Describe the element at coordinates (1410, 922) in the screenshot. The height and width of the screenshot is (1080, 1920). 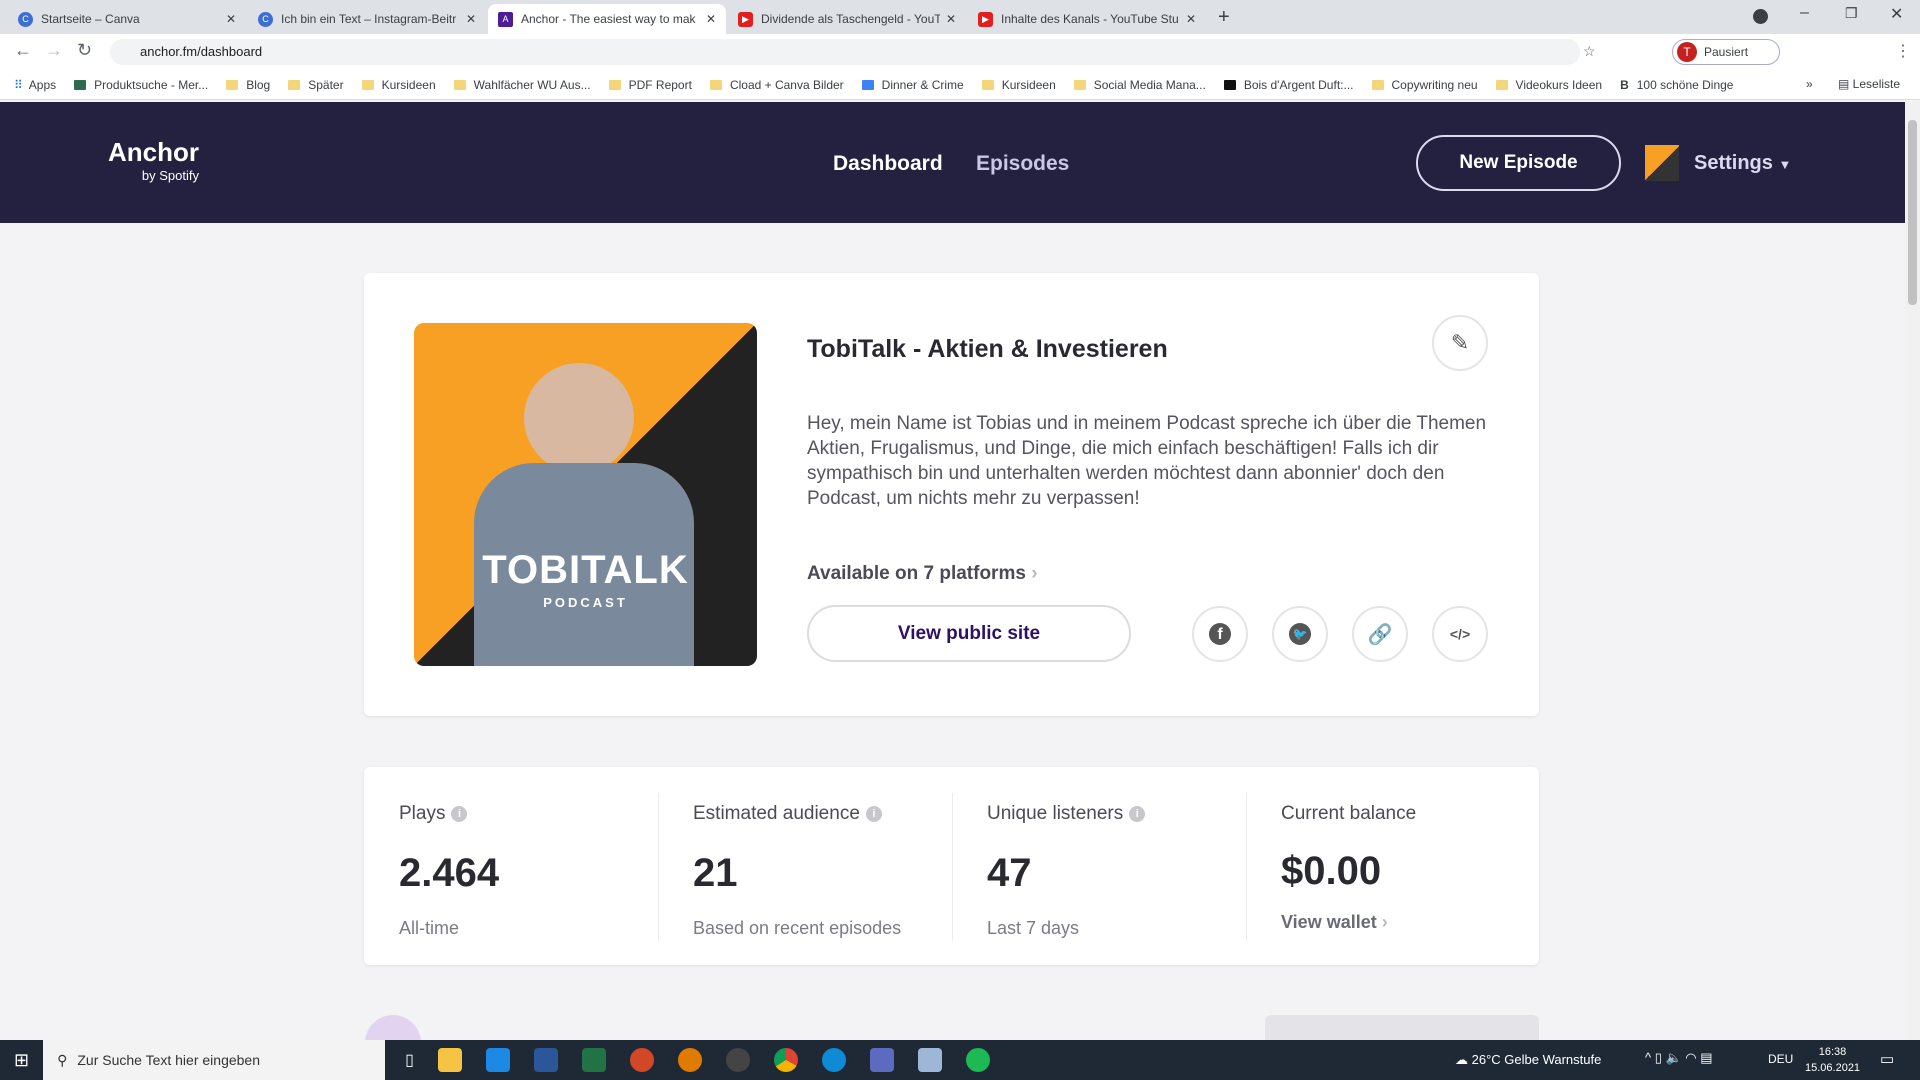
I see `view-wallet-link: View wallet ›` at that location.